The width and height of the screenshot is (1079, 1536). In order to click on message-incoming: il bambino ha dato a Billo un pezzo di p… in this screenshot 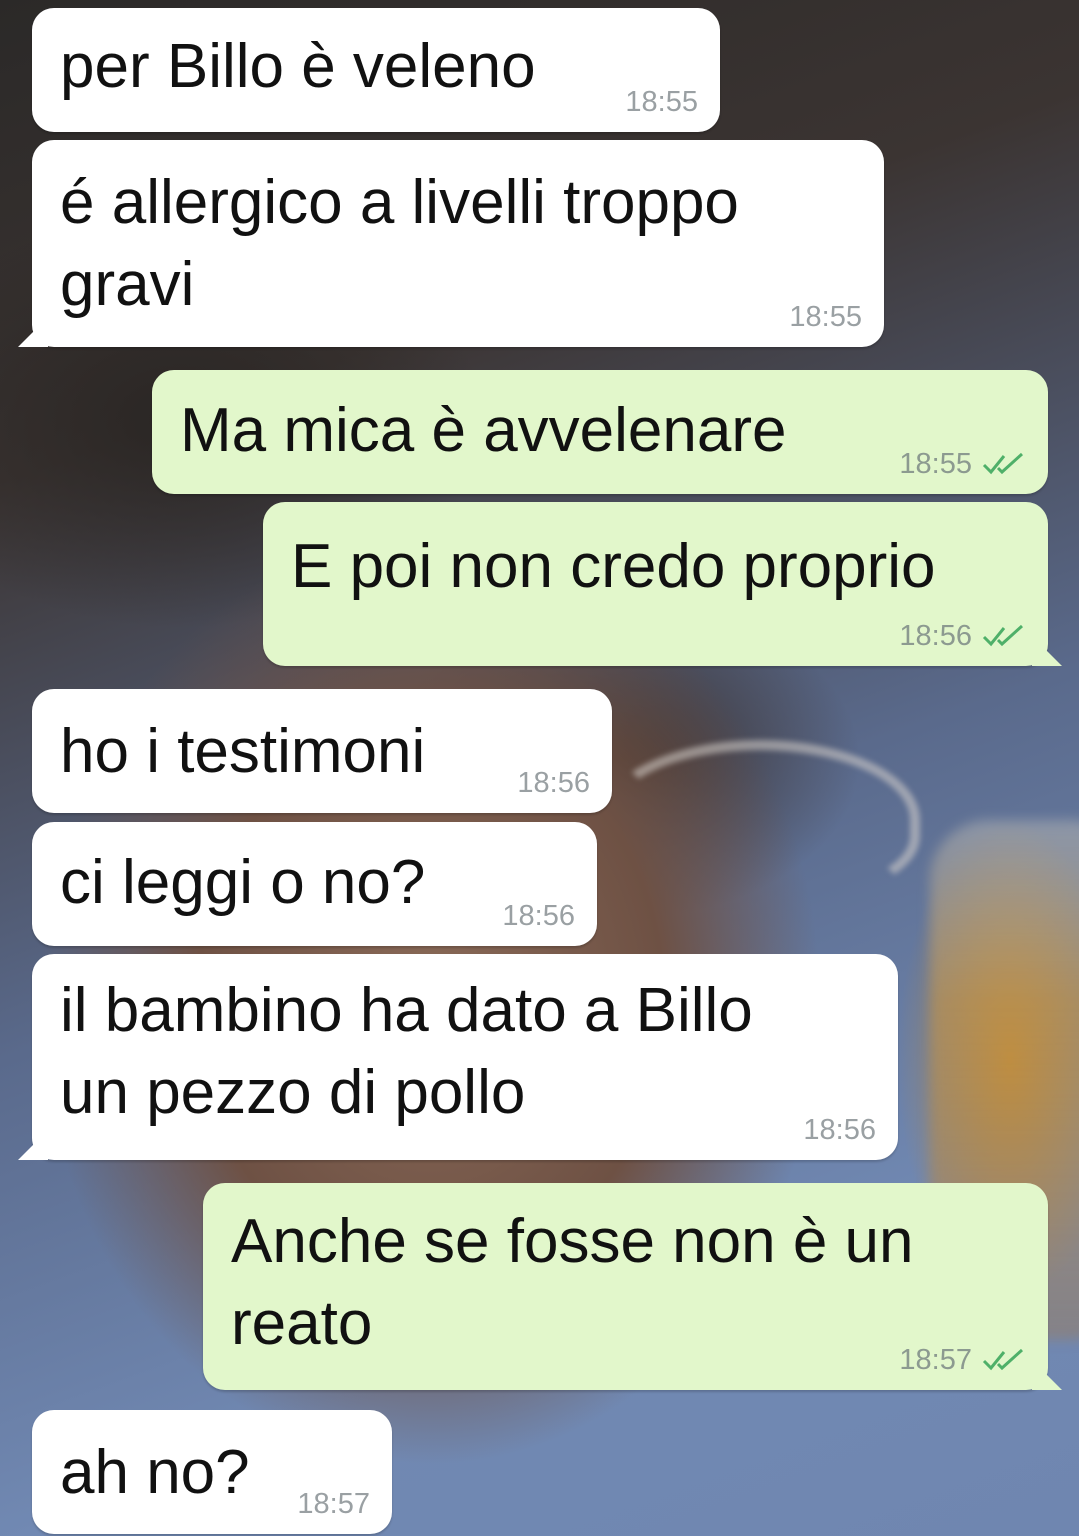, I will do `click(465, 1057)`.